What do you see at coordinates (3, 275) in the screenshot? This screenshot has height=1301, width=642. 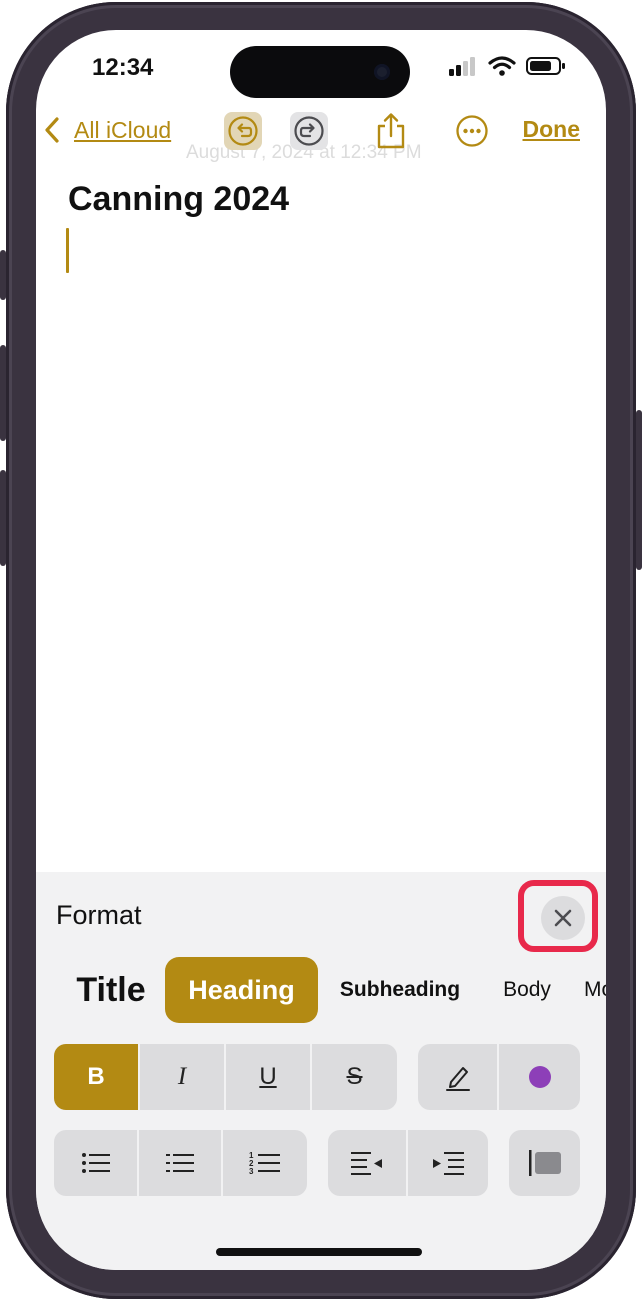 I see `action-button` at bounding box center [3, 275].